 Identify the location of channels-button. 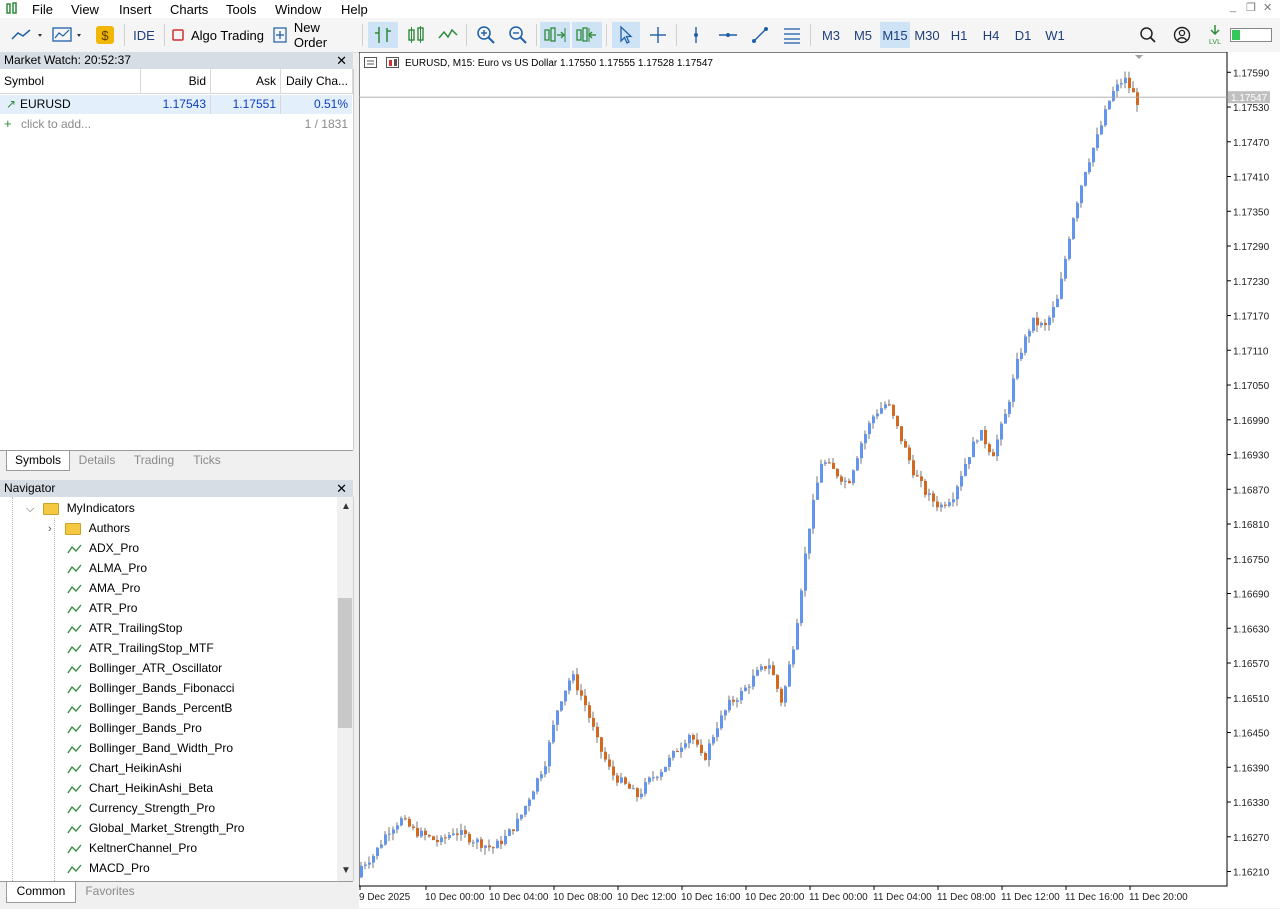
(792, 35).